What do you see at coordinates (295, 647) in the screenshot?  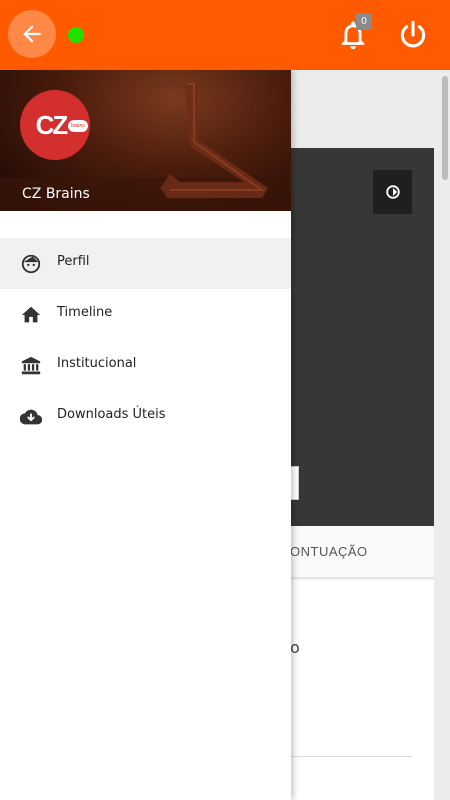 I see `content-text: o` at bounding box center [295, 647].